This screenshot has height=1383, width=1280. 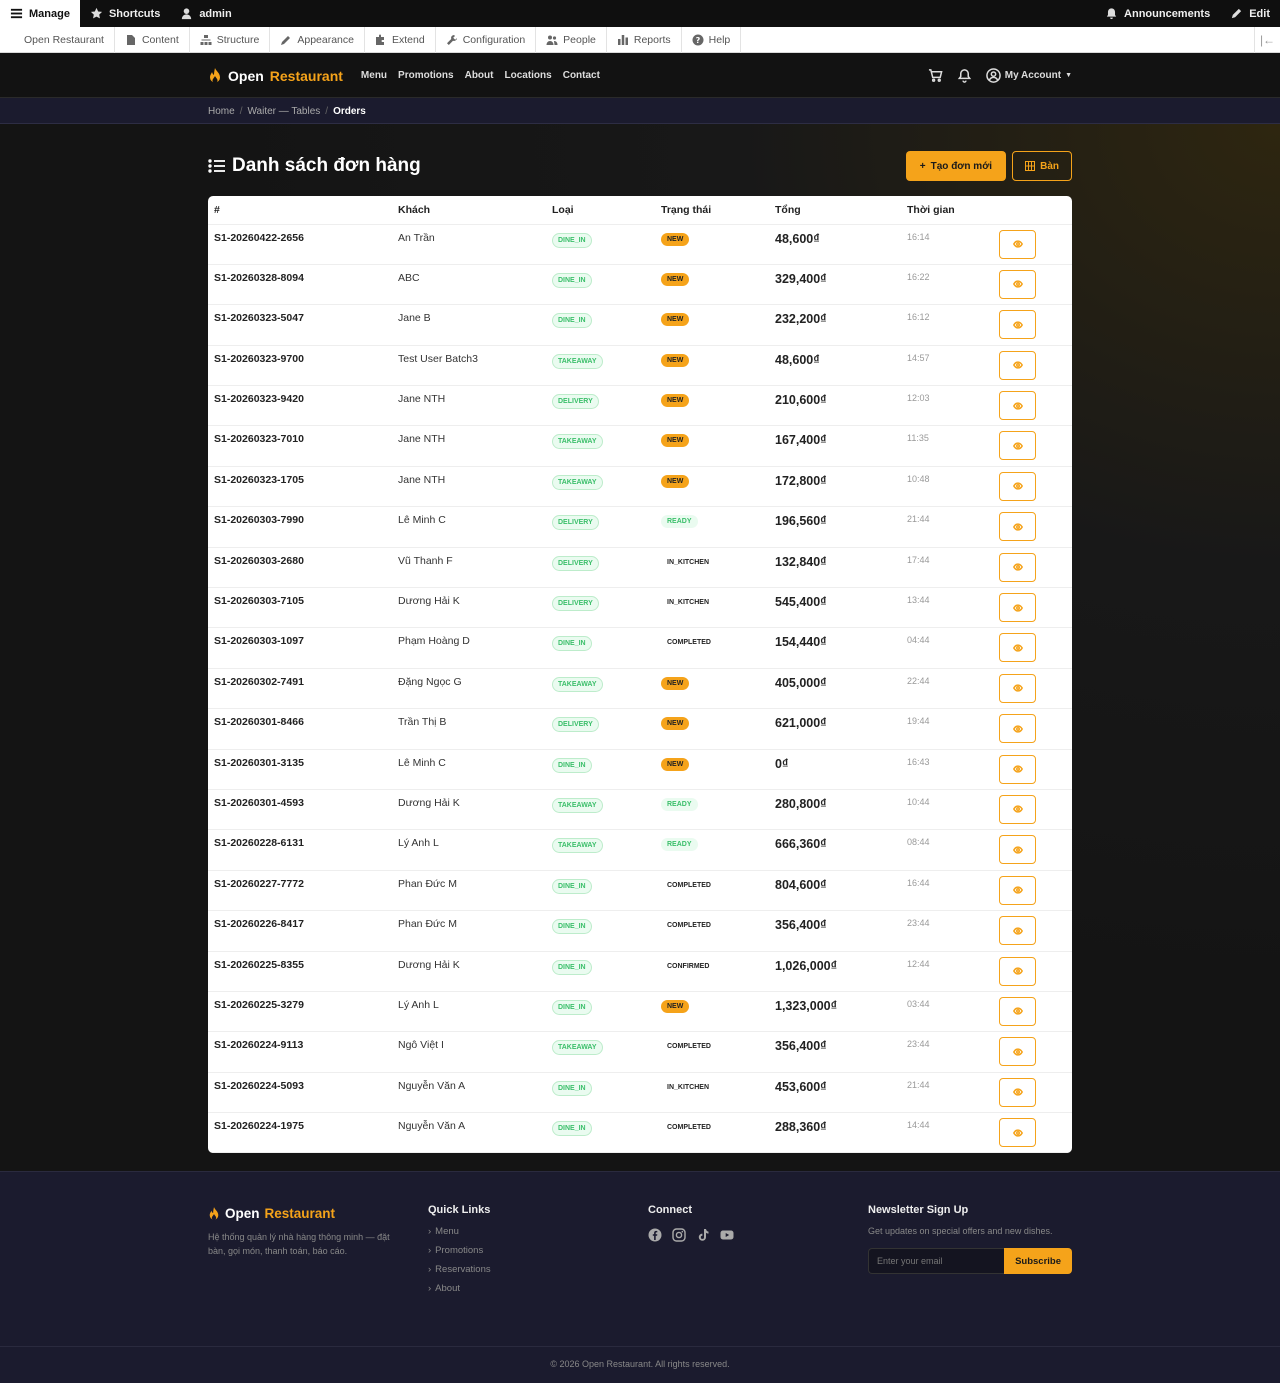 What do you see at coordinates (275, 75) in the screenshot?
I see `site-logo: Open Restaurant` at bounding box center [275, 75].